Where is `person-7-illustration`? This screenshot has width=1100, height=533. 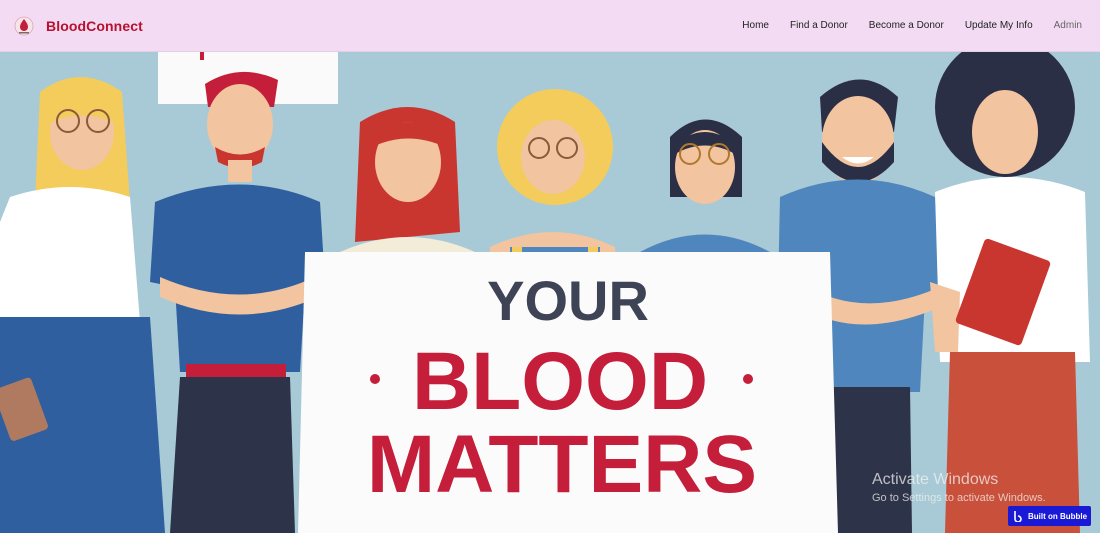 person-7-illustration is located at coordinates (1010, 292).